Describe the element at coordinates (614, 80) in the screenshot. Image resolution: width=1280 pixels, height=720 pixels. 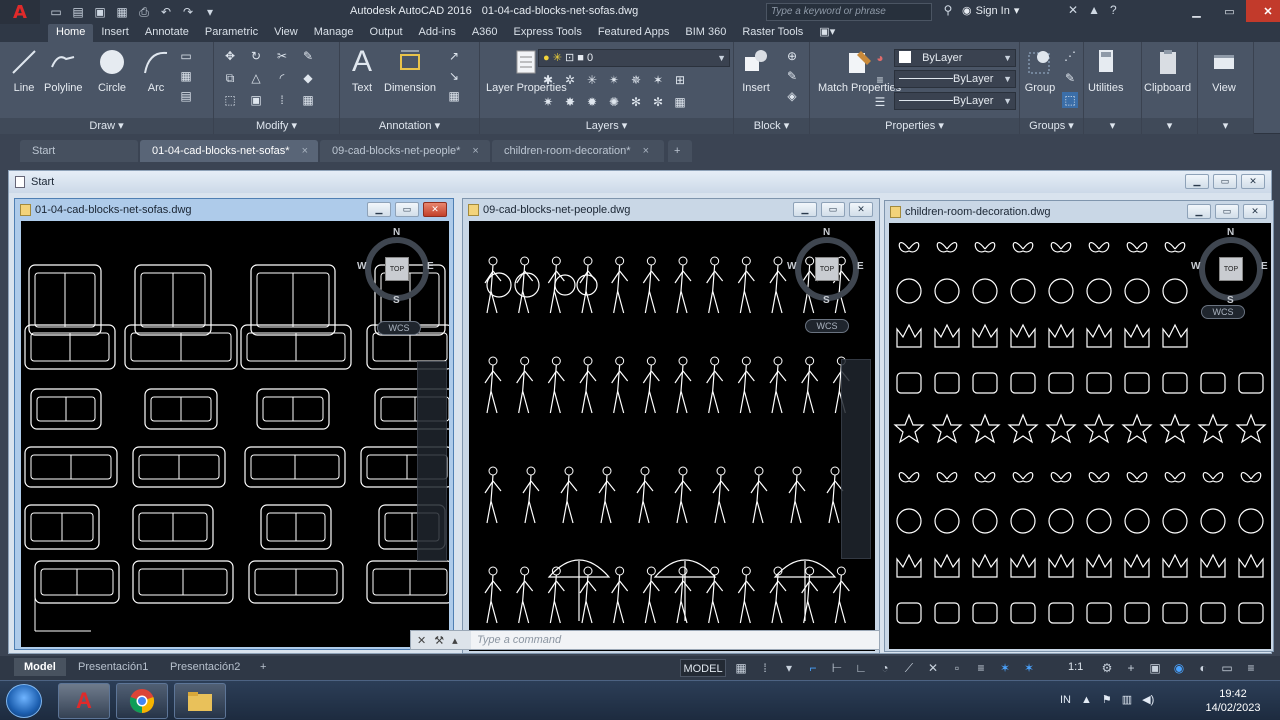
I see `layer-lock-icon: ✴` at that location.